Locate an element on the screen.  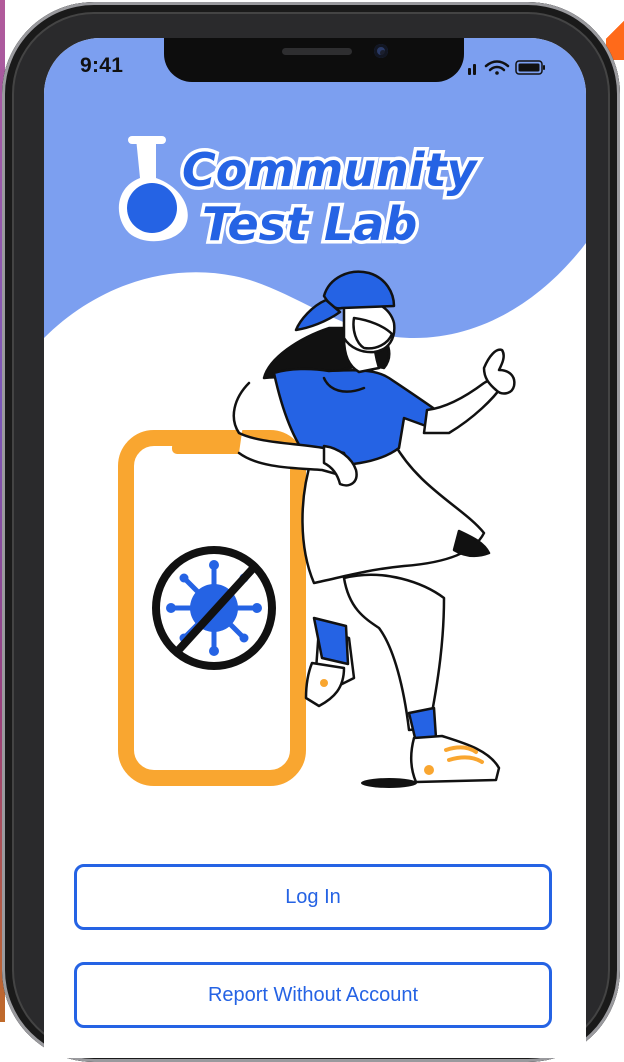
speaker-grille is located at coordinates (317, 51).